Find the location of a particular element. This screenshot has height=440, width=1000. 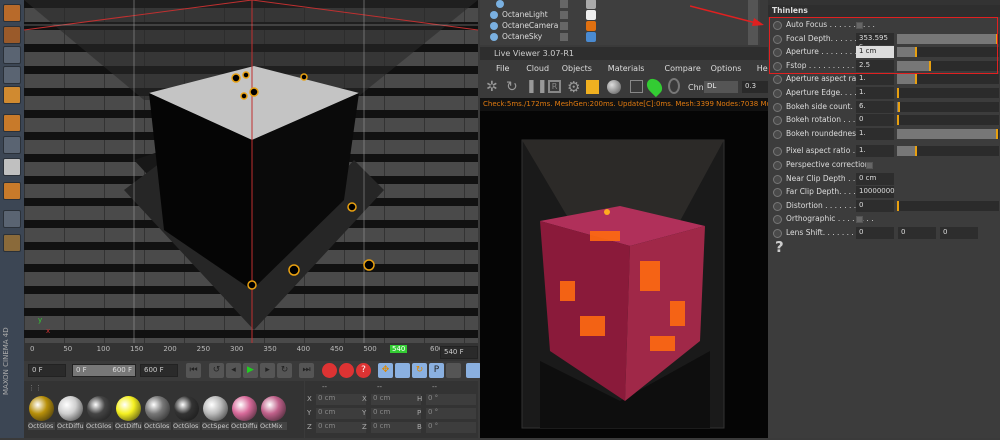

pla-key-icon is located at coordinates (453, 370).